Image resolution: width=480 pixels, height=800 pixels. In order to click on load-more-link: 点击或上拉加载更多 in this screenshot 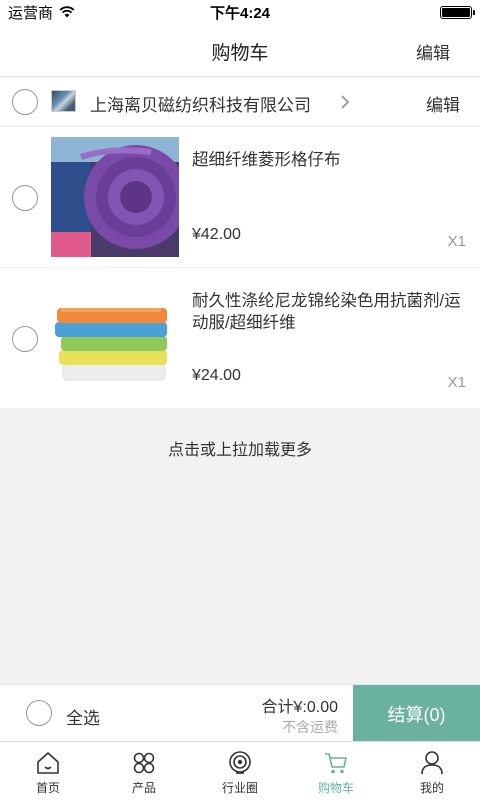, I will do `click(240, 448)`.